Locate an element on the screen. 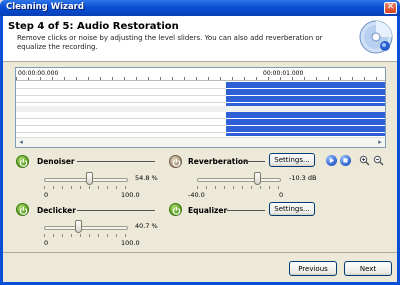 This screenshot has width=400, height=285. declicker-slider-track is located at coordinates (86, 228).